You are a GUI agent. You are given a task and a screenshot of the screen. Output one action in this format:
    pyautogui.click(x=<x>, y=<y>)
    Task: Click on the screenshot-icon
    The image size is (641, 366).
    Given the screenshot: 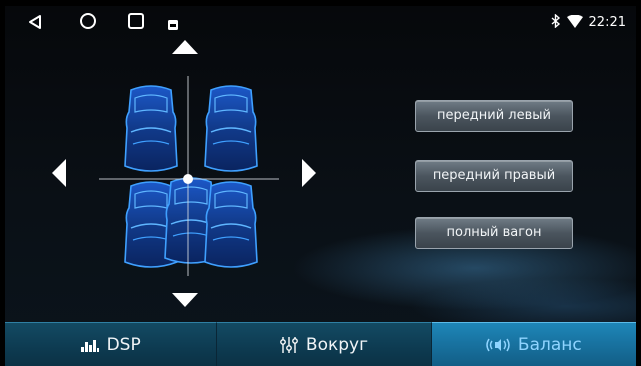 What is the action you would take?
    pyautogui.click(x=173, y=25)
    